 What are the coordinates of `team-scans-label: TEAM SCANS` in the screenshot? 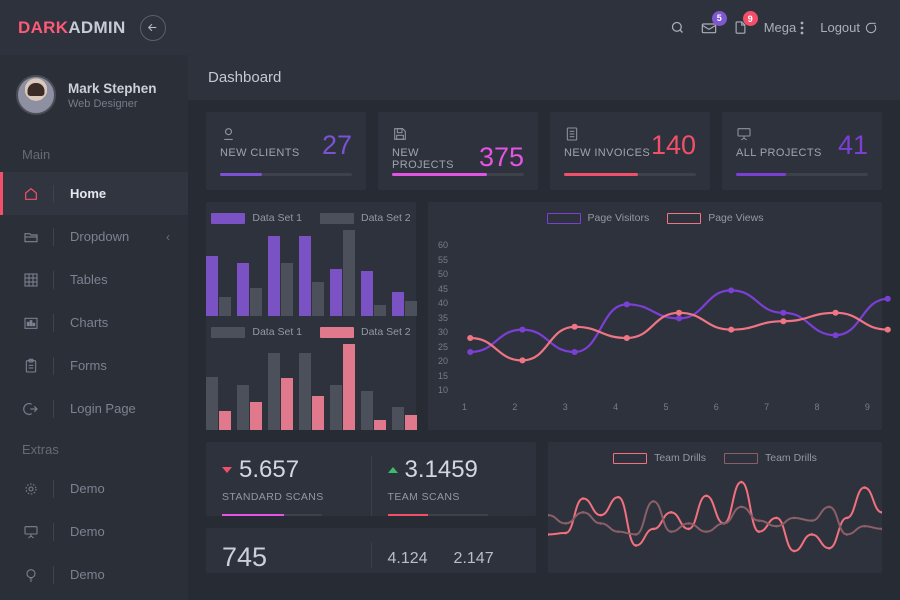 It's located at (423, 497).